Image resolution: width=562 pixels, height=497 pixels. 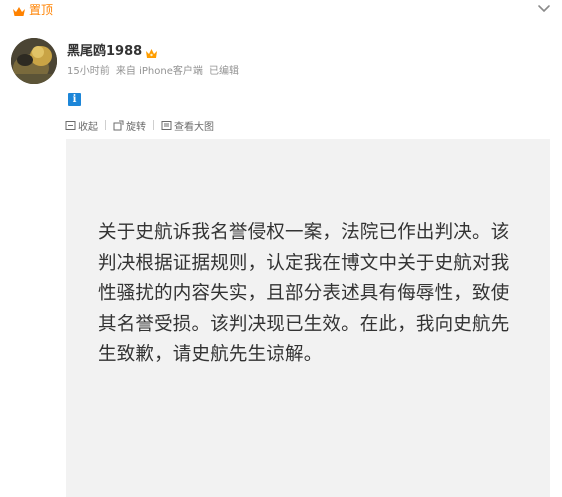 I want to click on image-toolbar: 收起 旋转 查看大图, so click(x=139, y=125).